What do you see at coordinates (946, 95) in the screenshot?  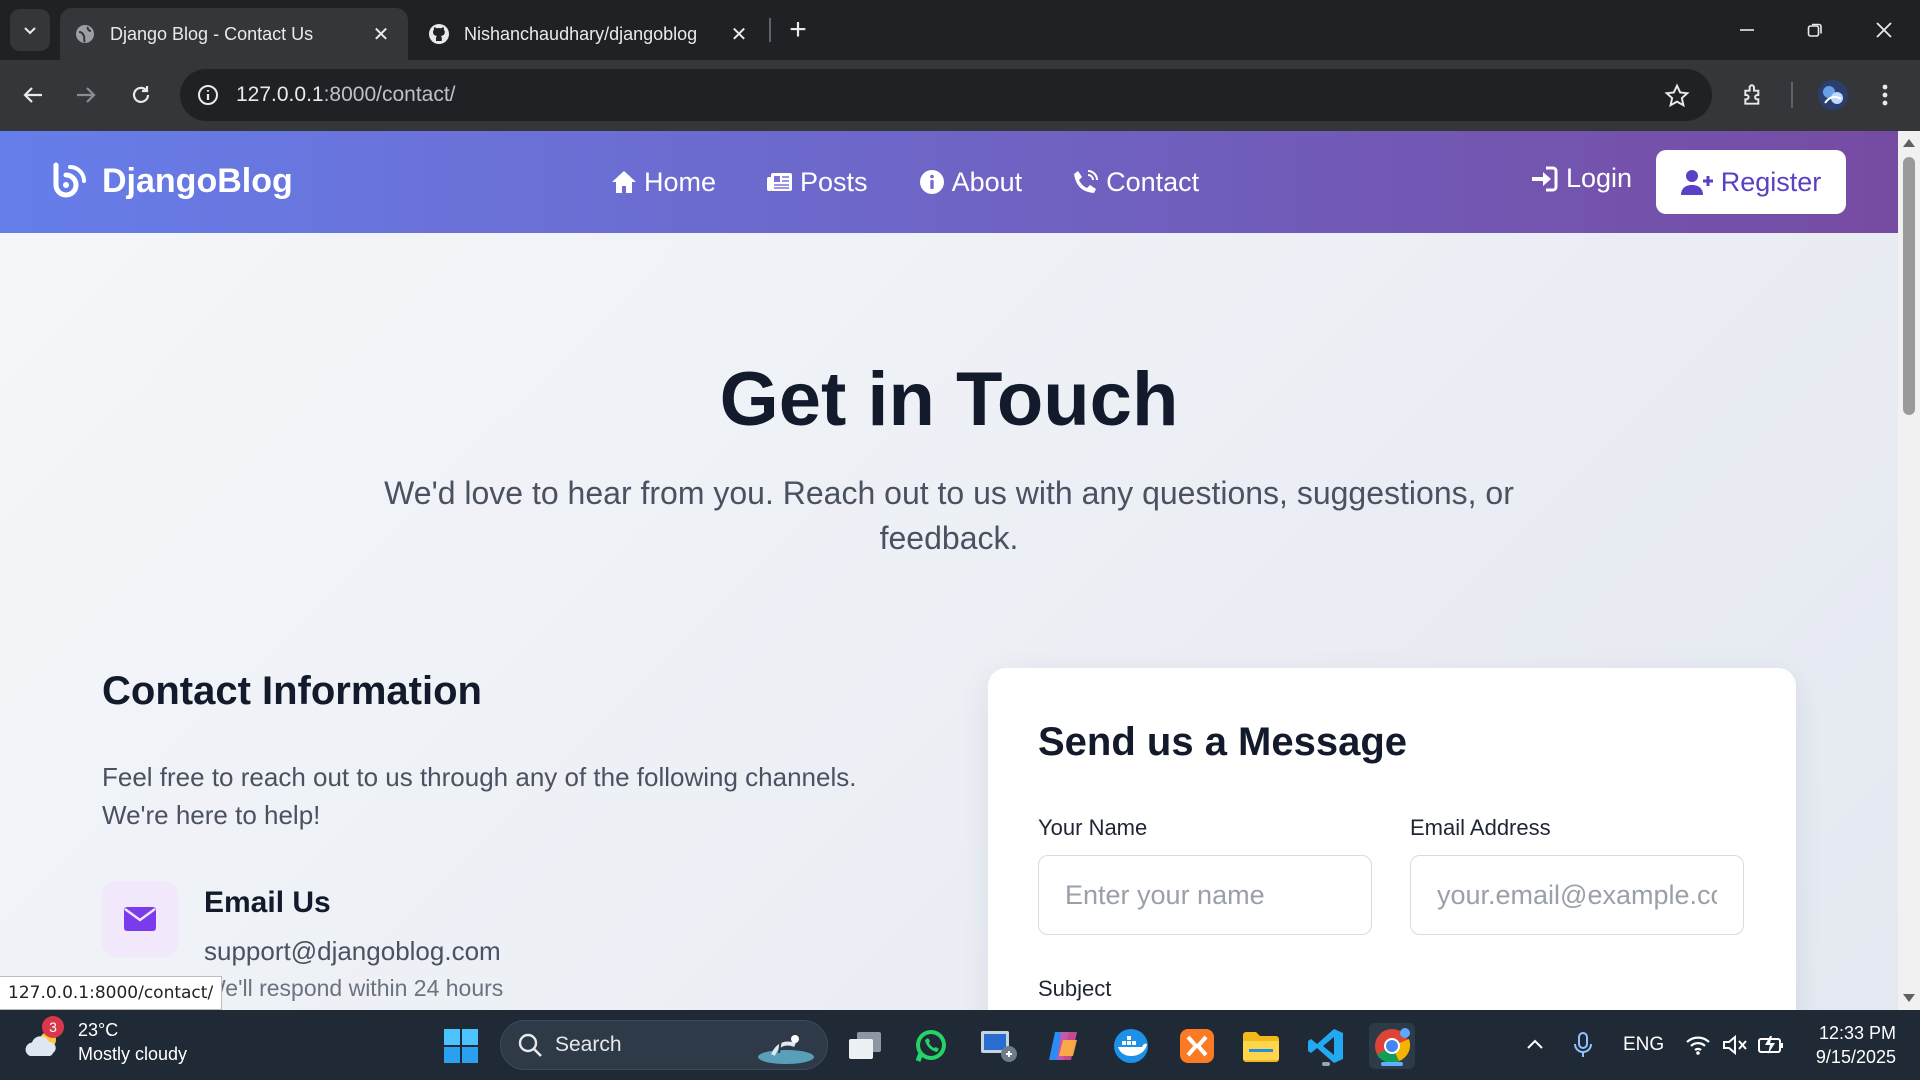 I see `address-bar: 127.0.0.1:8000/contact/` at bounding box center [946, 95].